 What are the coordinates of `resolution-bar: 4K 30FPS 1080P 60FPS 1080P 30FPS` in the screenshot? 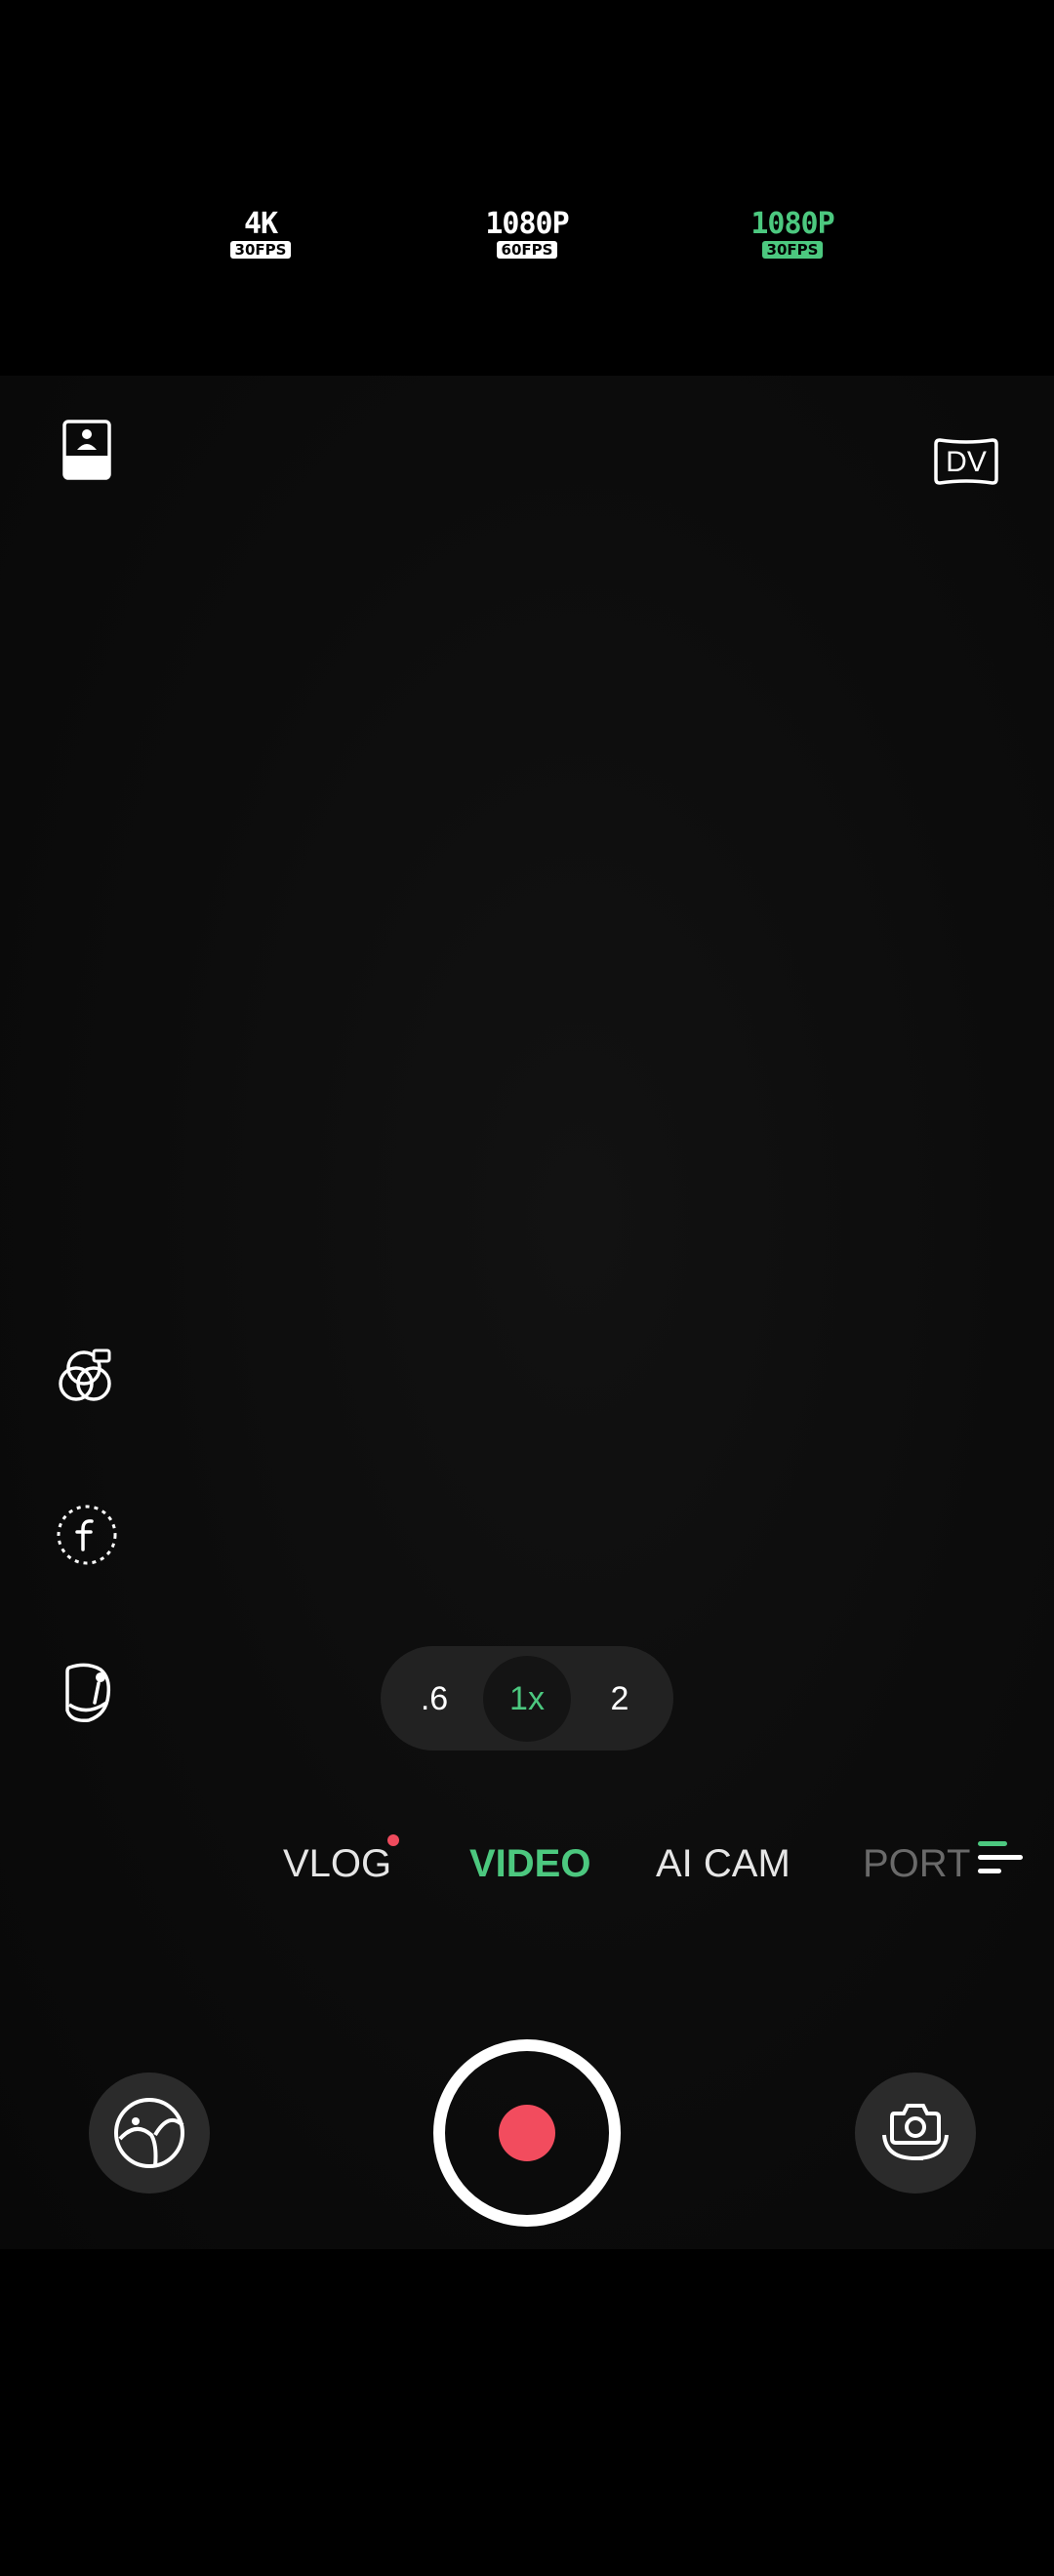 It's located at (527, 188).